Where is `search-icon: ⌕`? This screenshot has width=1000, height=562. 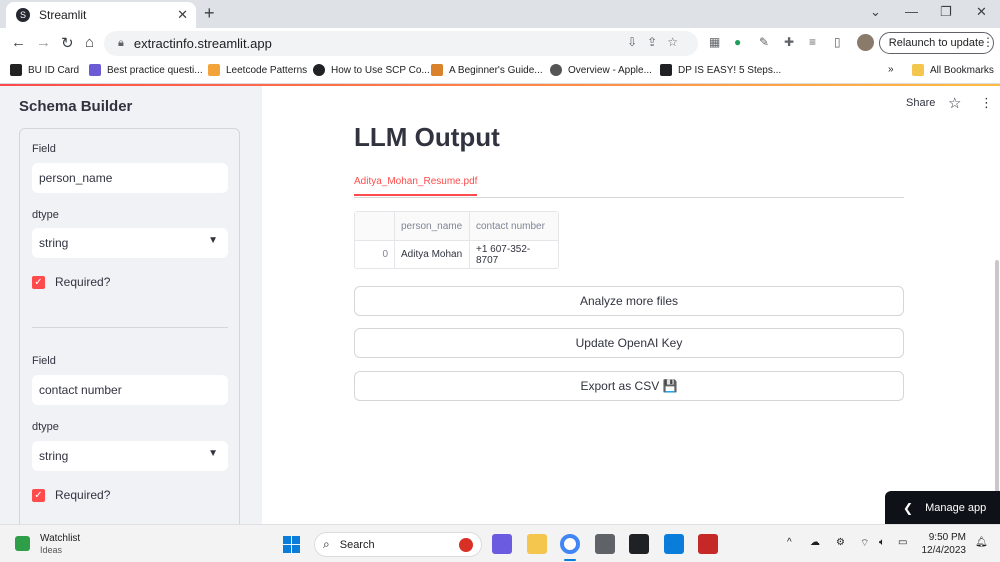 search-icon: ⌕ is located at coordinates (326, 544).